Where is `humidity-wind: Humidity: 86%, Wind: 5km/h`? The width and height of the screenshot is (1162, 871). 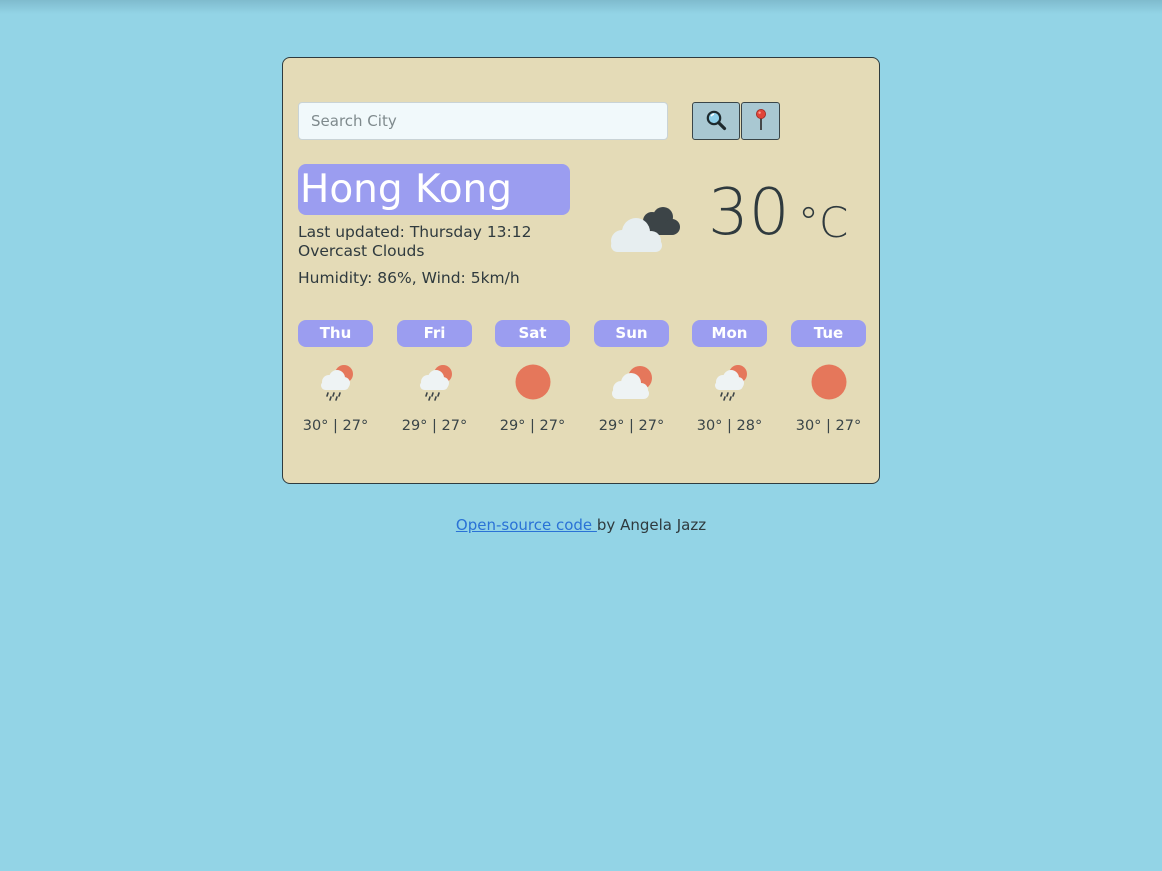
humidity-wind: Humidity: 86%, Wind: 5km/h is located at coordinates (409, 278).